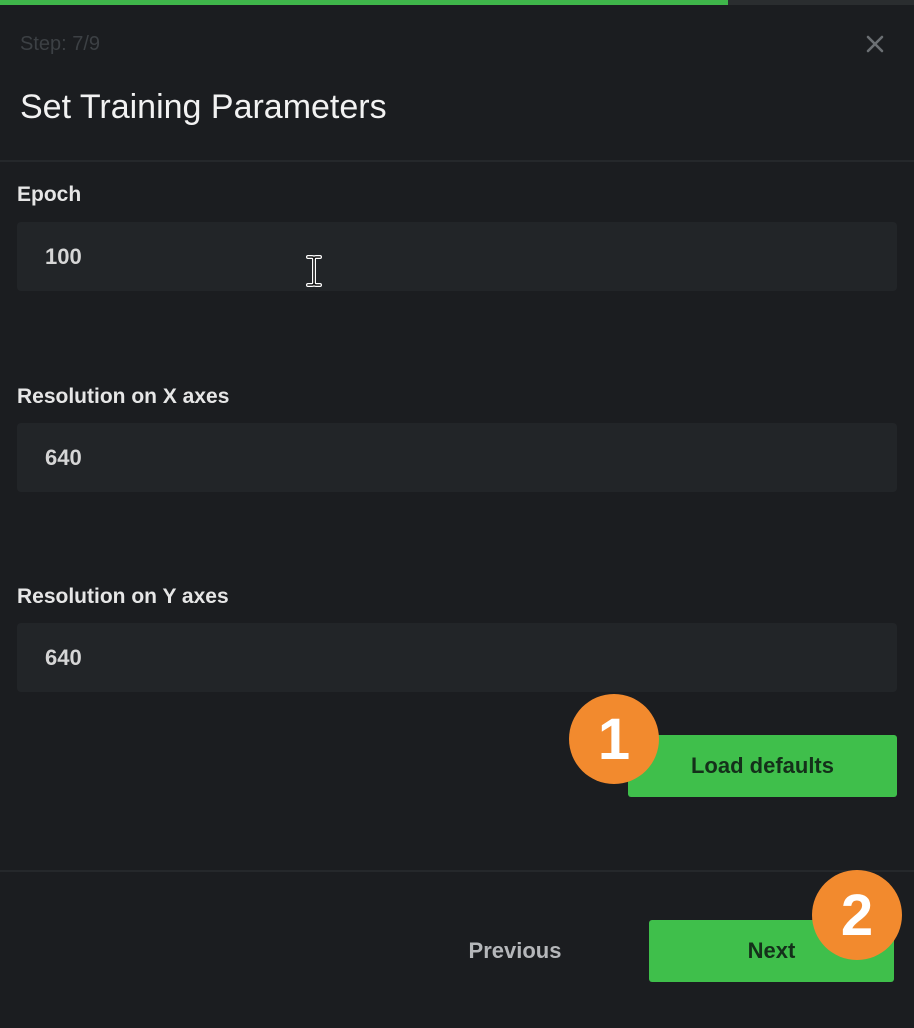 The height and width of the screenshot is (1028, 914). Describe the element at coordinates (123, 396) in the screenshot. I see `resolution-x-label: Resolution on X axes` at that location.